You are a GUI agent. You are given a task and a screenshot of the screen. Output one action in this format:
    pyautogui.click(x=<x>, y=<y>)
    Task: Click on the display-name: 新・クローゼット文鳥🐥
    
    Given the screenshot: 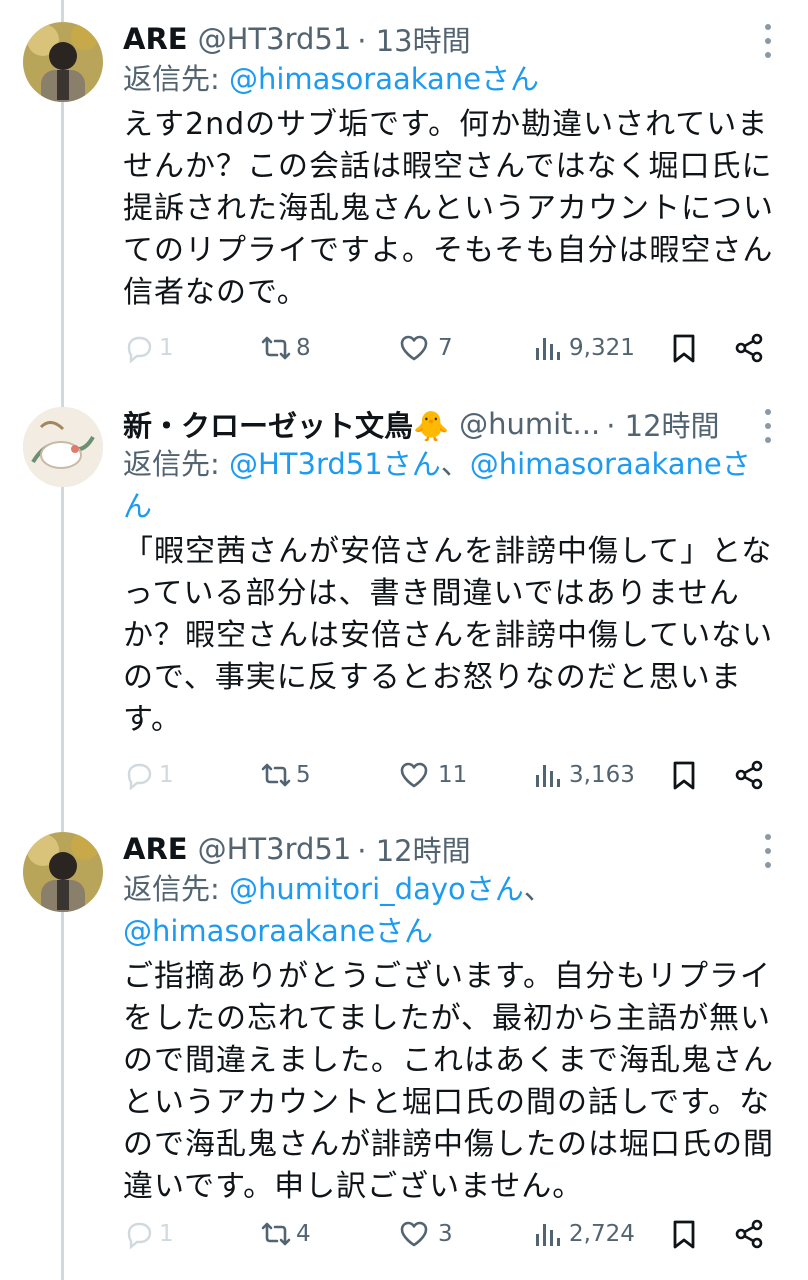 What is the action you would take?
    pyautogui.click(x=286, y=424)
    